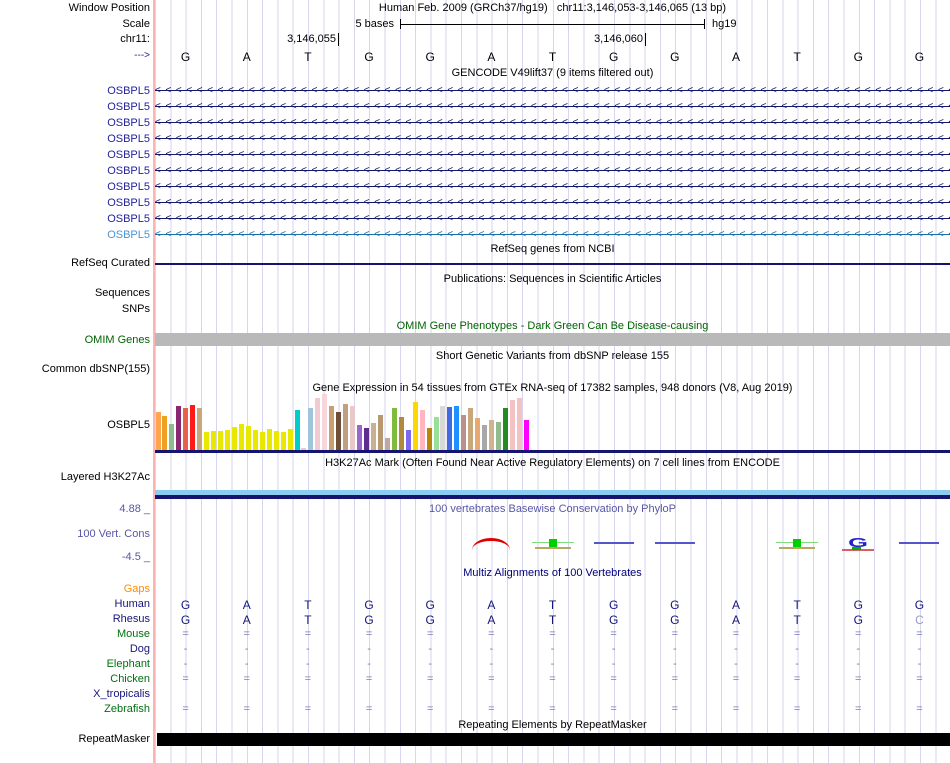 This screenshot has width=950, height=763. Describe the element at coordinates (552, 422) in the screenshot. I see `gtex-barchart` at that location.